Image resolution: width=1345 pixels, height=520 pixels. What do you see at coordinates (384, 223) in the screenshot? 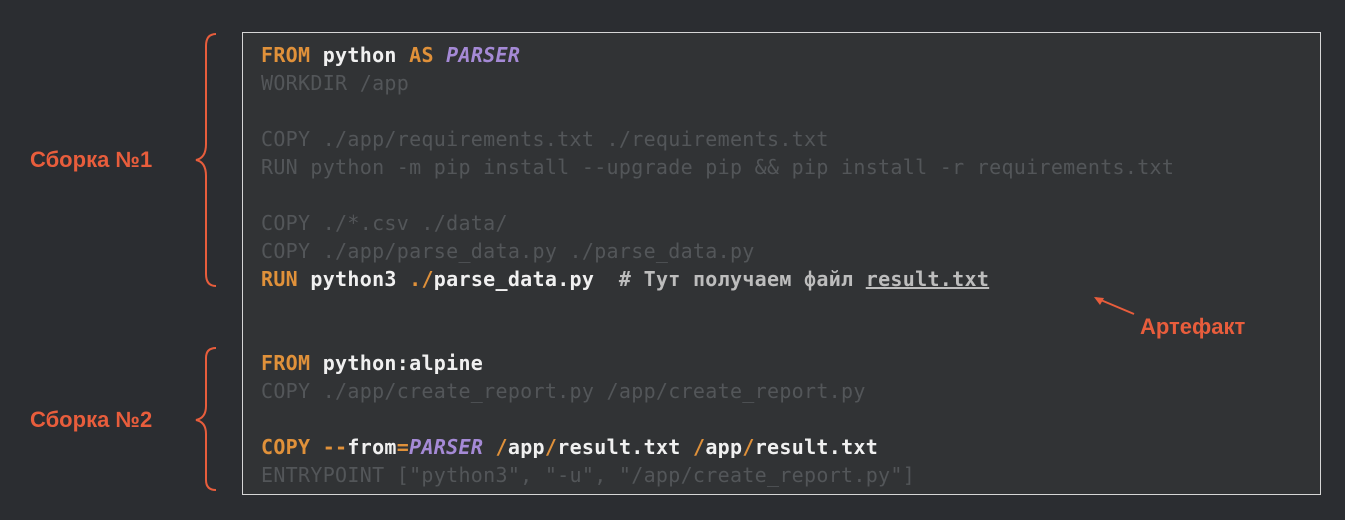
I see `code-line-5: COPY ./*.csv ./data/` at bounding box center [384, 223].